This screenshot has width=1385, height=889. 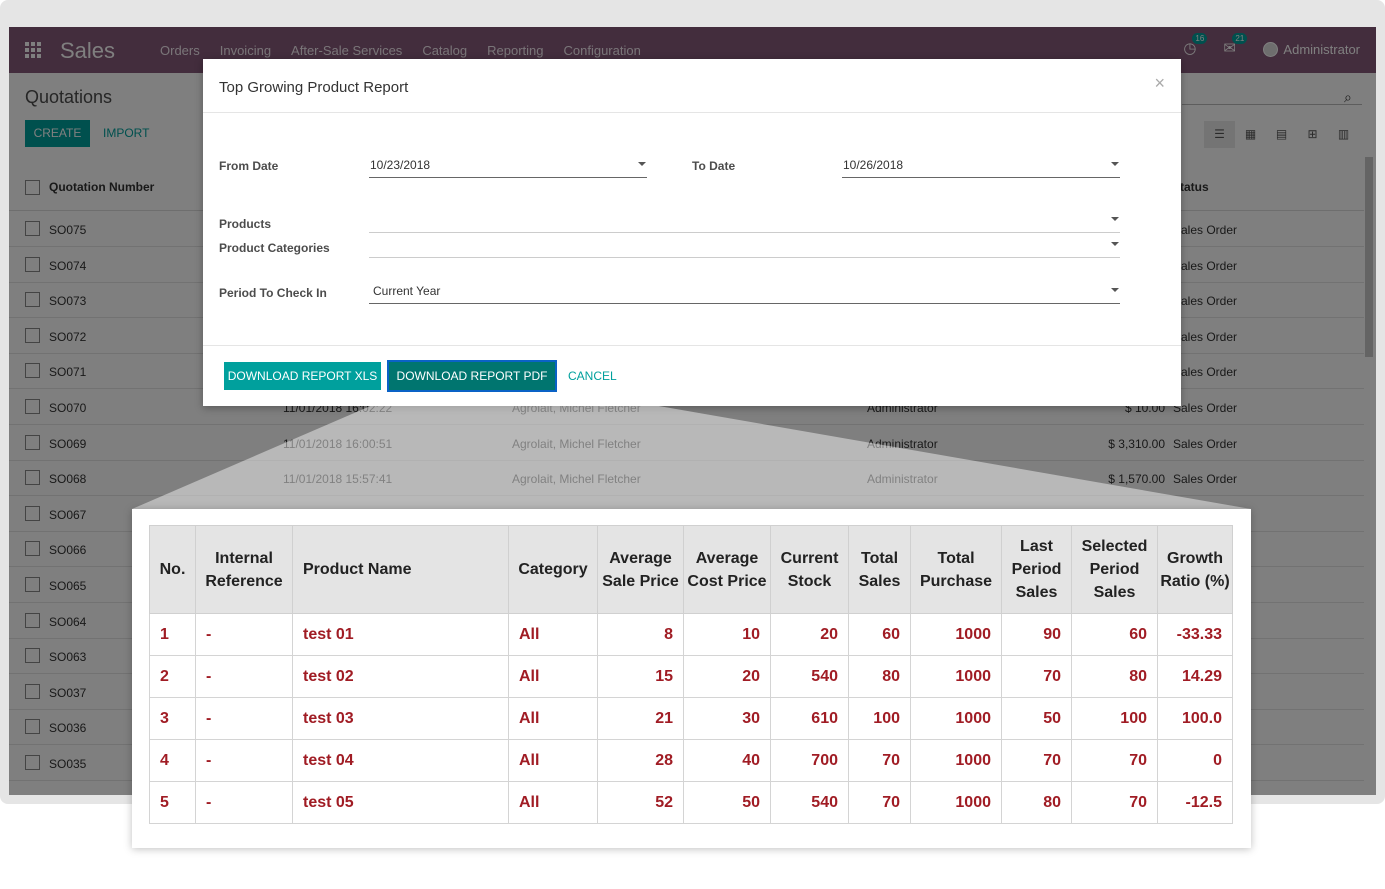 What do you see at coordinates (400, 802) in the screenshot?
I see `cell-product-name: test 05` at bounding box center [400, 802].